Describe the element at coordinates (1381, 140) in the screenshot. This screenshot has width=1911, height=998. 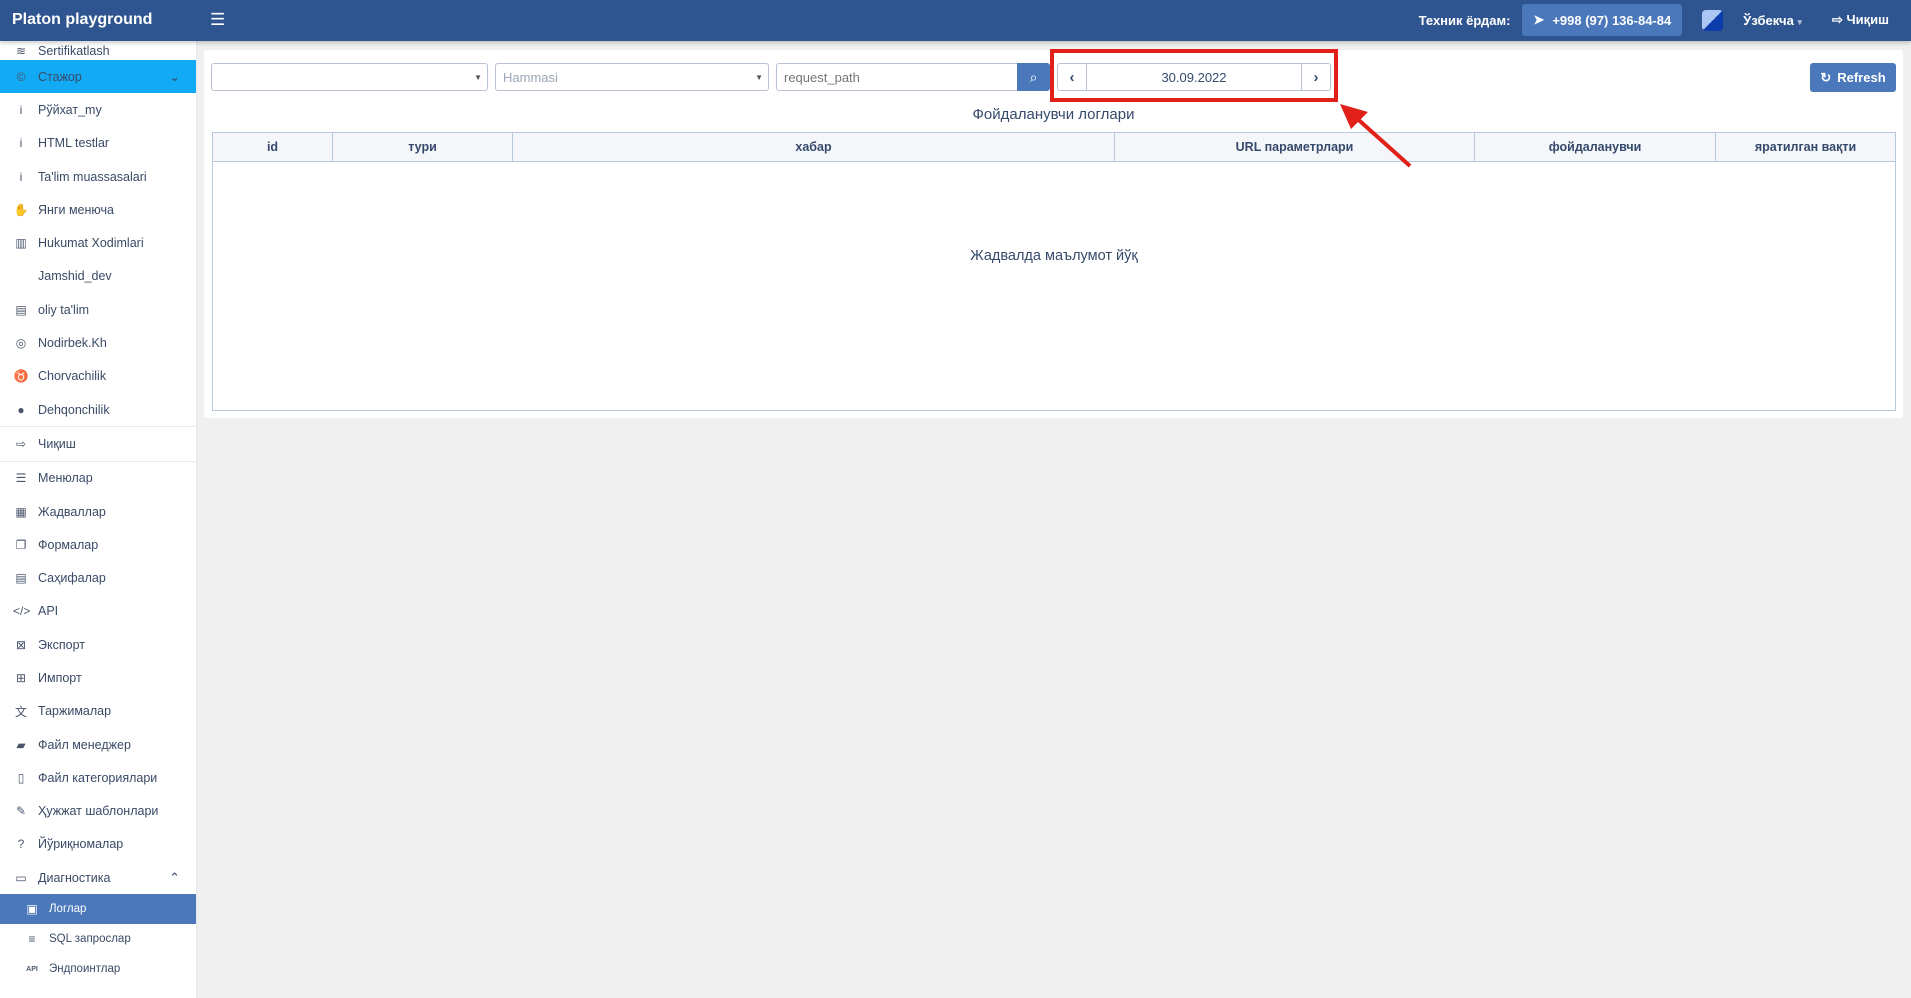
I see `arrow-shaft` at that location.